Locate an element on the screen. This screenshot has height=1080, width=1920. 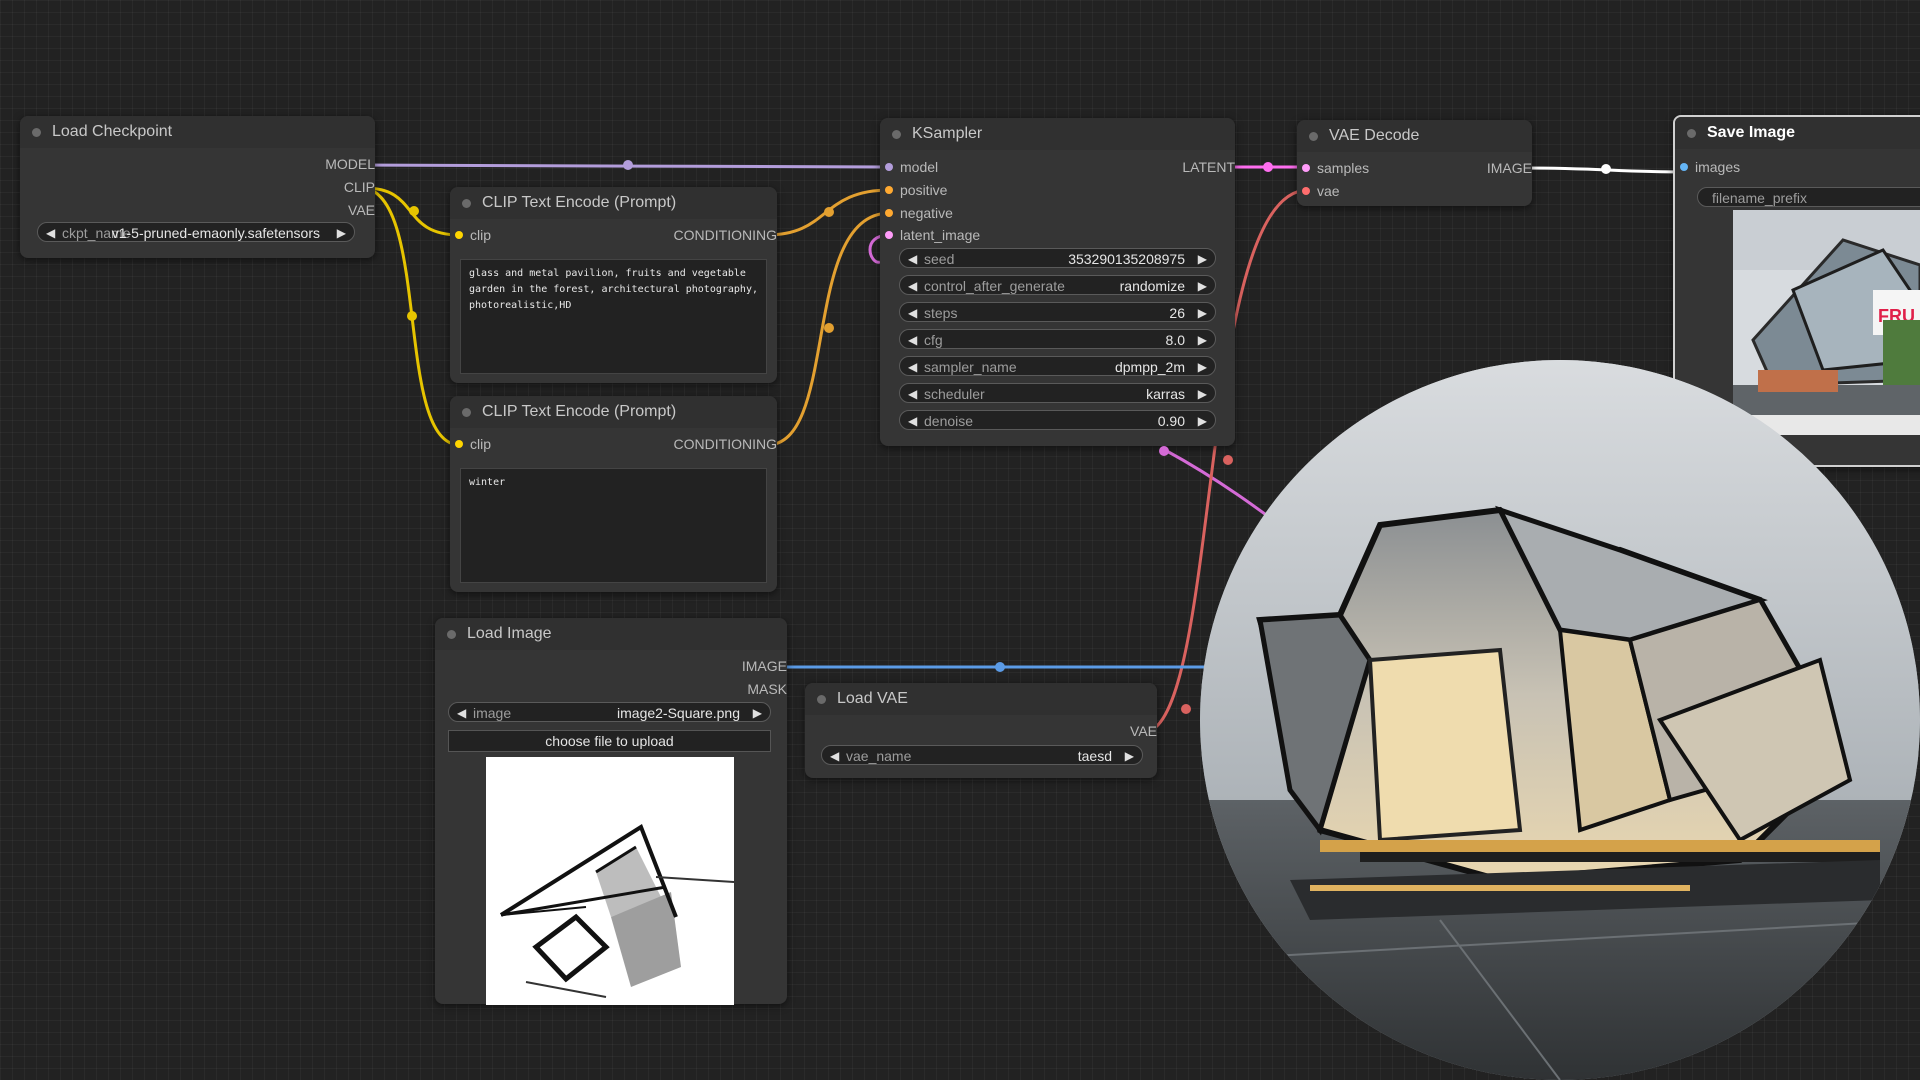
load-vae-node: Load VAE VAE ◀ vae_name taesd ▶ is located at coordinates (981, 730).